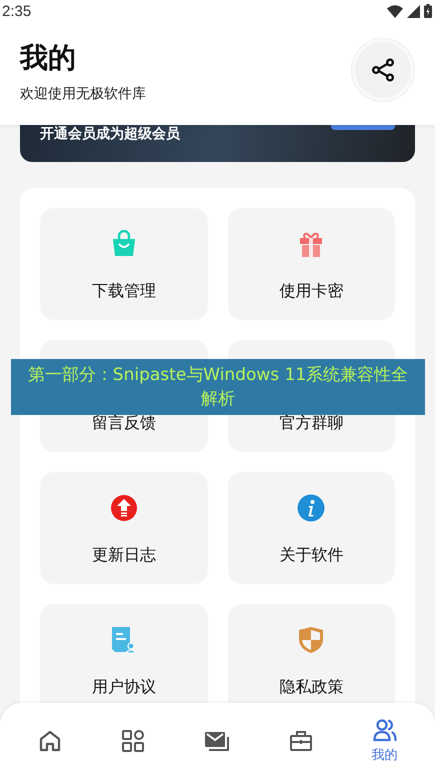 This screenshot has height=779, width=435. I want to click on page-title: 我的, so click(48, 58).